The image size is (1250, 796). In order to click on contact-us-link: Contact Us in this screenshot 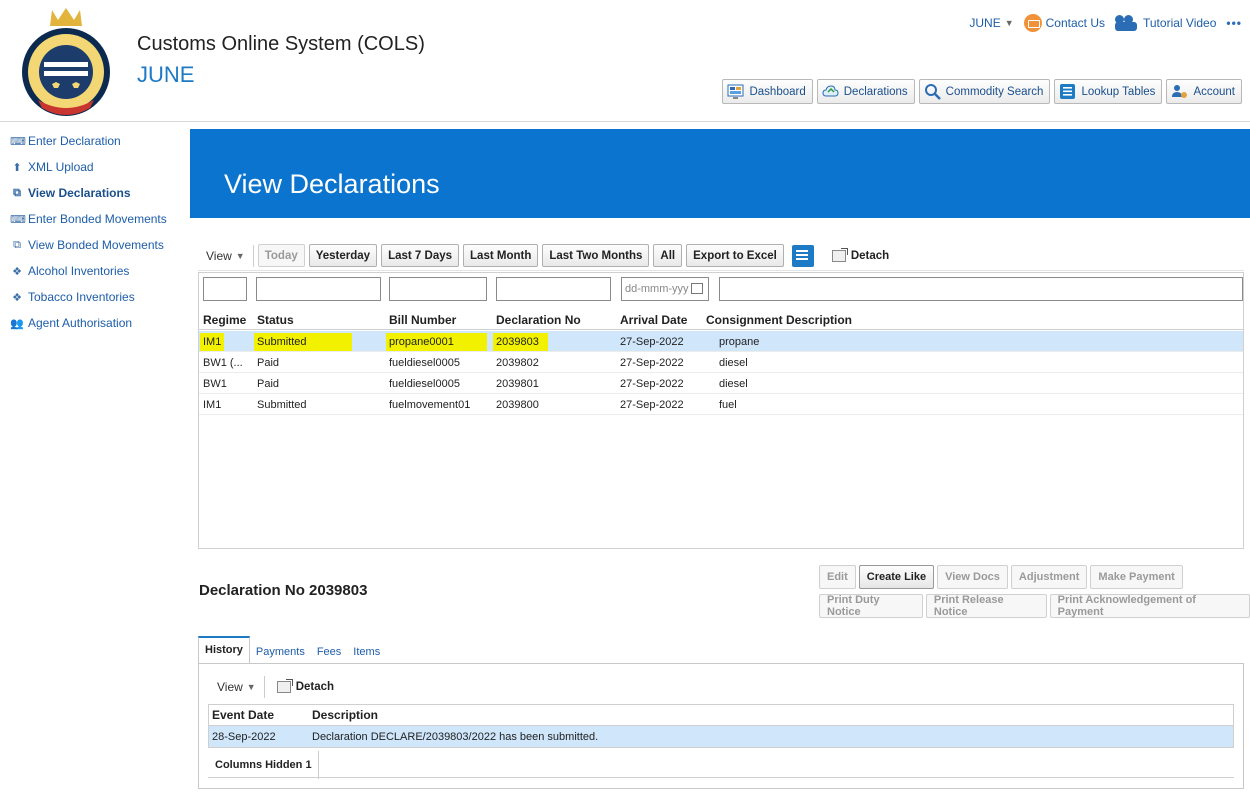, I will do `click(1064, 23)`.